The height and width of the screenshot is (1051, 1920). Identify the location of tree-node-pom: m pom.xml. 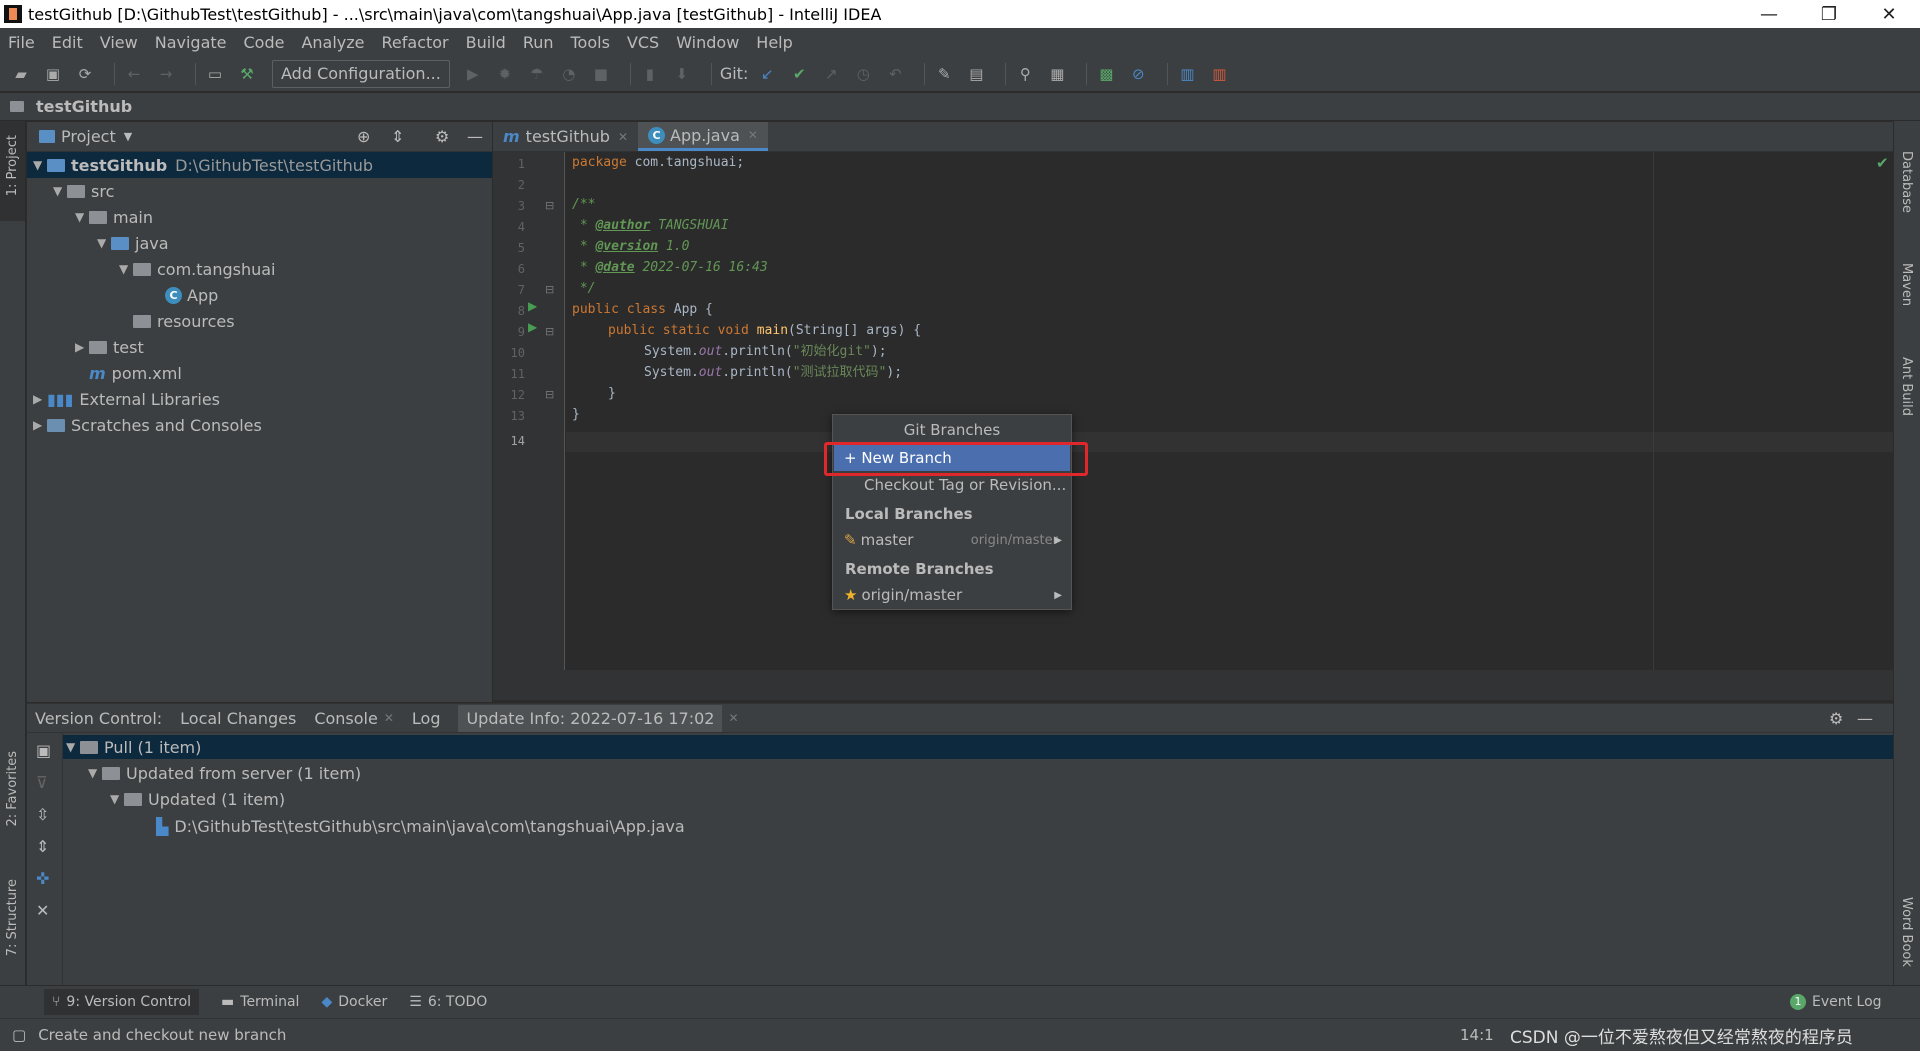
(128, 373).